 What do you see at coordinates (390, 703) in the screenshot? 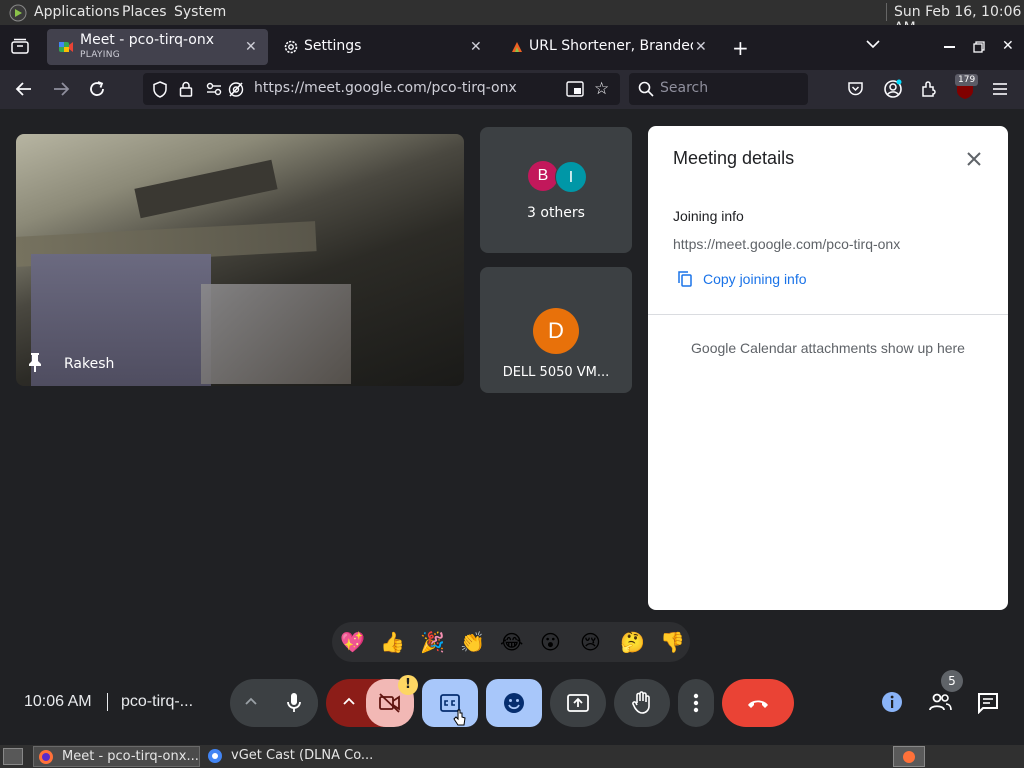
I see `camera-off-icon` at bounding box center [390, 703].